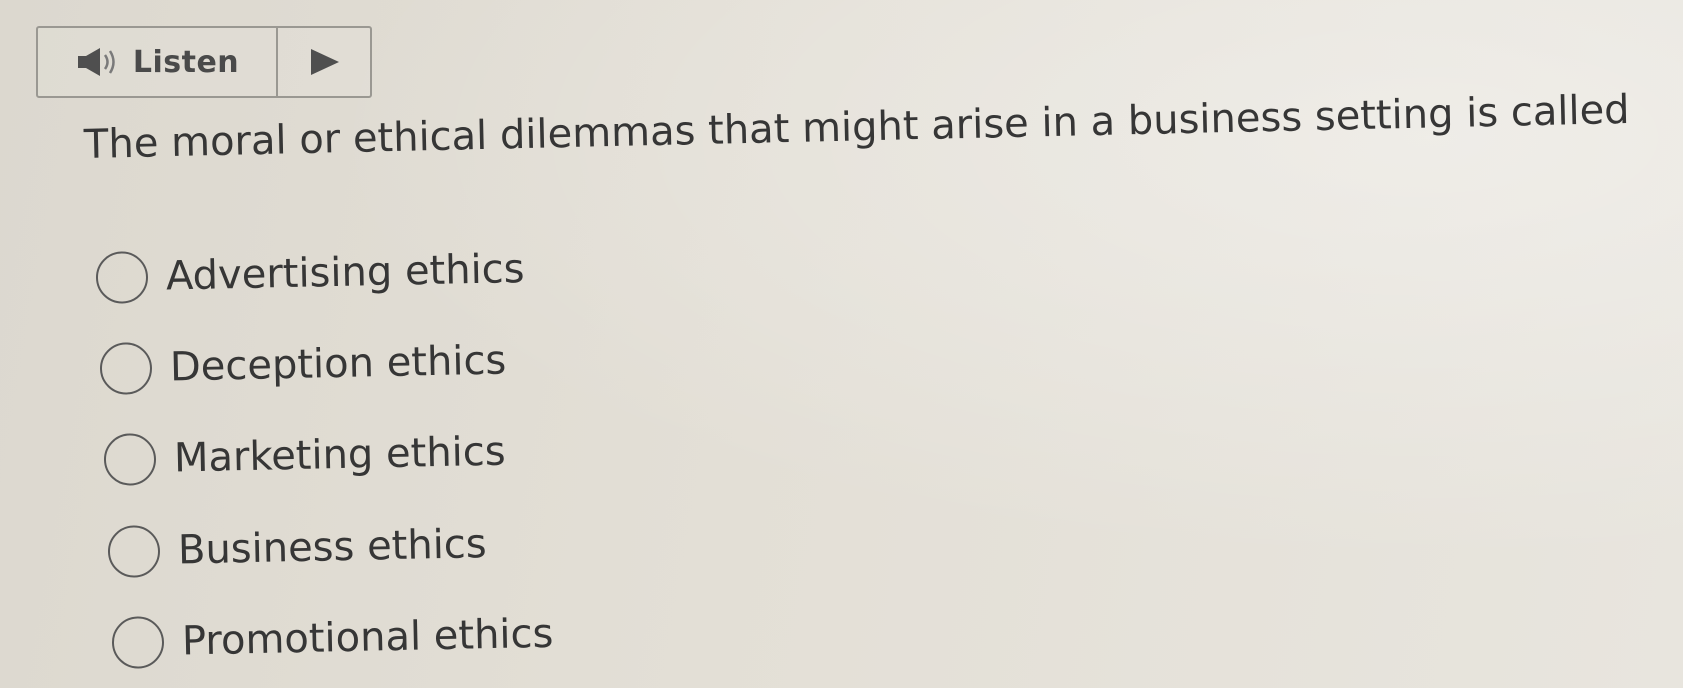 This screenshot has height=688, width=1683. I want to click on option-label: Promotional ethics, so click(367, 637).